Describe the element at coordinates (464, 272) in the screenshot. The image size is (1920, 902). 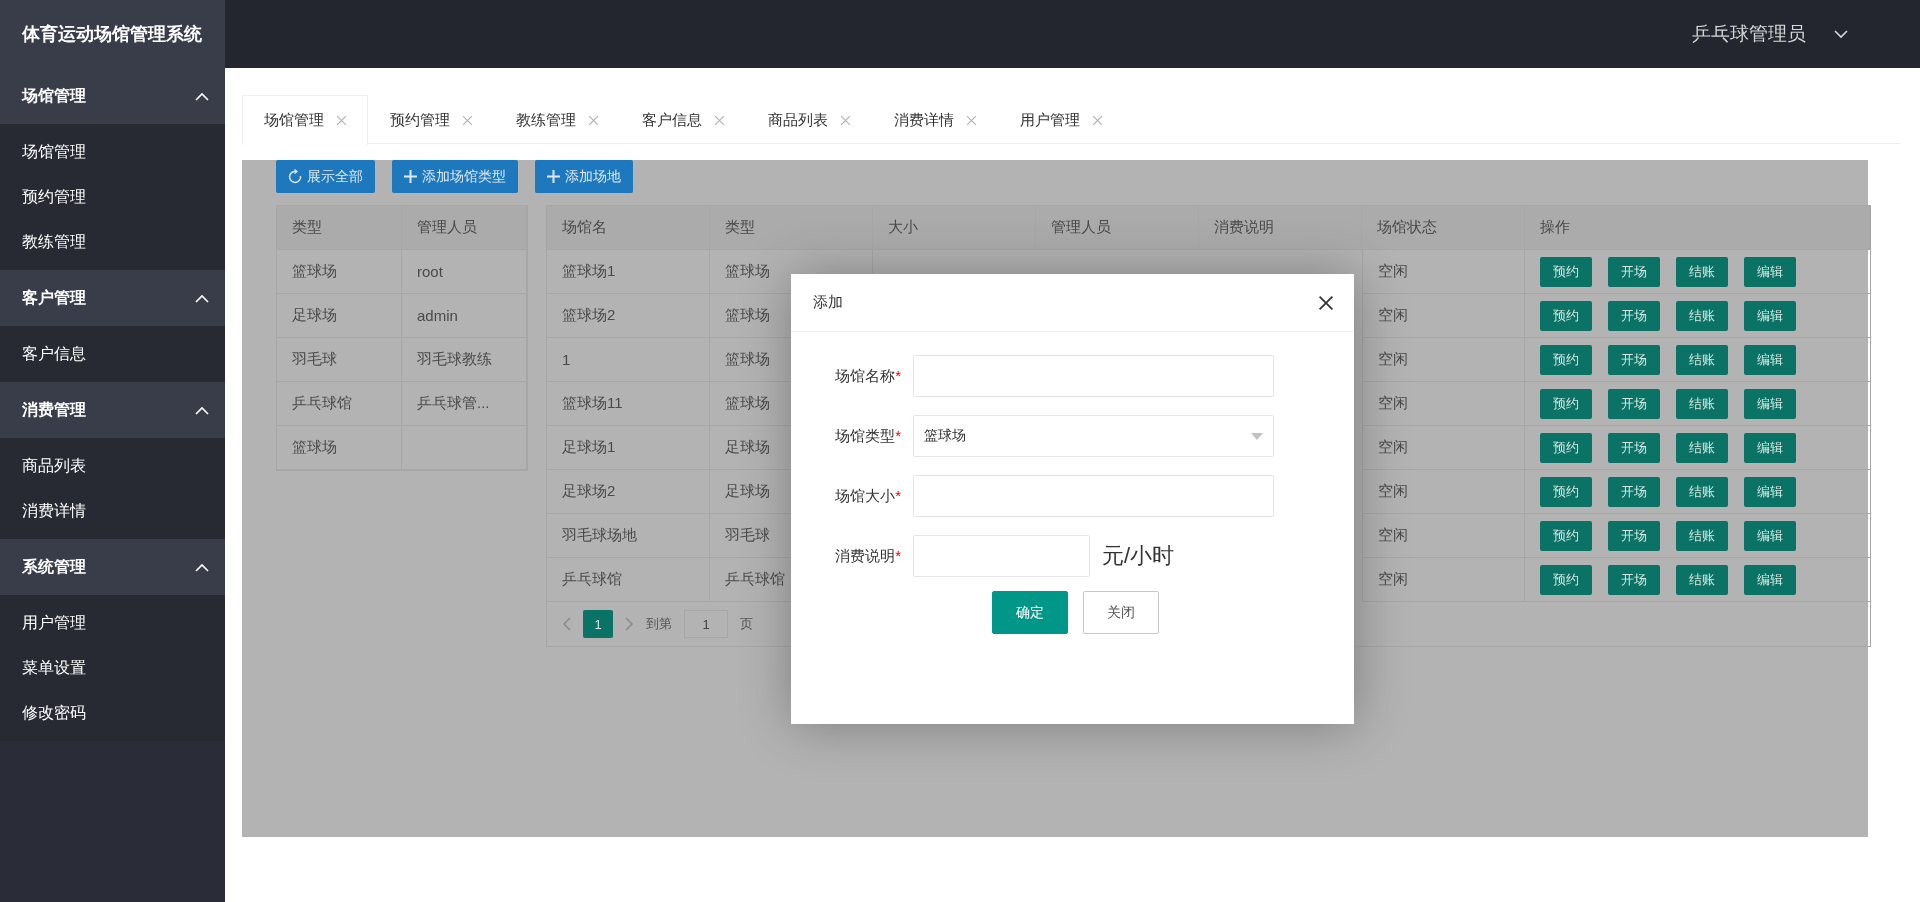
I see `table-cell: root` at that location.